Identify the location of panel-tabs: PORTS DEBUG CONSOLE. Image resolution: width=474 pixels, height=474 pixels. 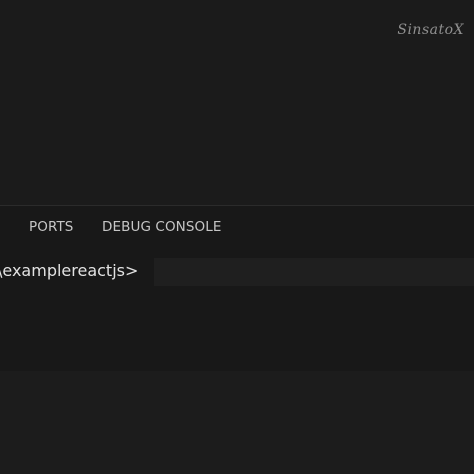
(237, 228).